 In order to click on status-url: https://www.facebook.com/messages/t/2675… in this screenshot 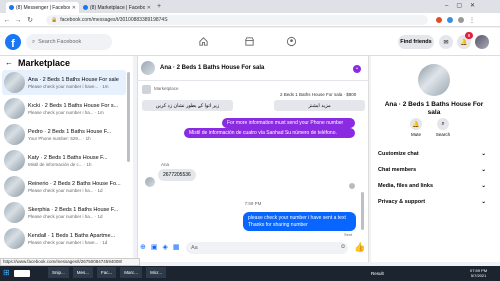, I will do `click(70, 262)`.